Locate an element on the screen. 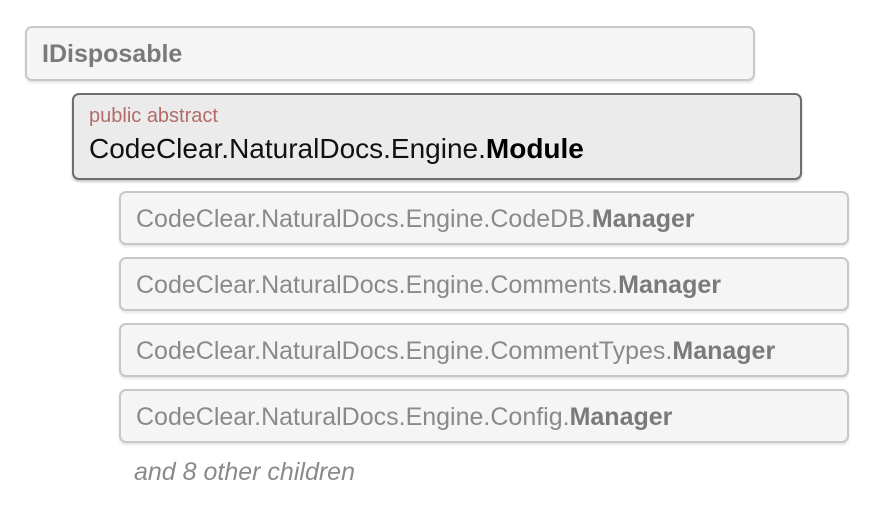 Image resolution: width=876 pixels, height=508 pixels. current-class-name: Module is located at coordinates (534, 148).